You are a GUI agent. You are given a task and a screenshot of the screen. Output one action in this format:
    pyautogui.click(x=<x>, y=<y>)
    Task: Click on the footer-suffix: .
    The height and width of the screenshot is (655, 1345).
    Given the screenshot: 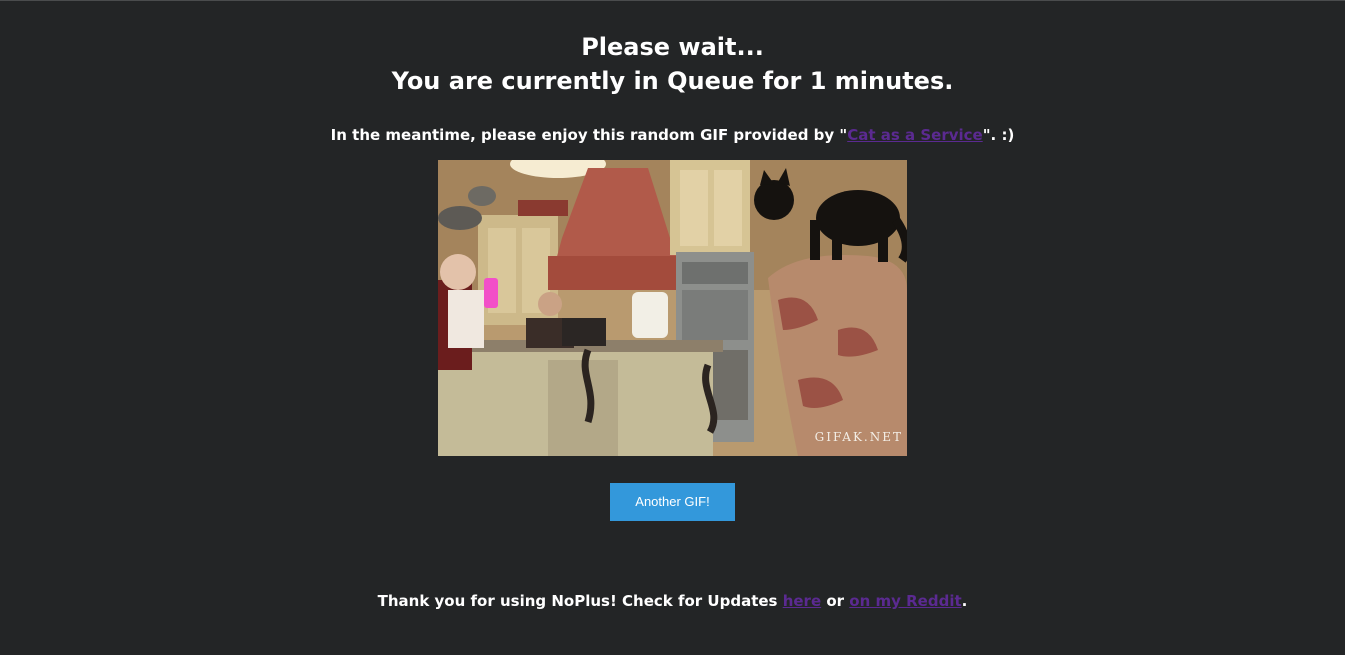 What is the action you would take?
    pyautogui.click(x=964, y=601)
    